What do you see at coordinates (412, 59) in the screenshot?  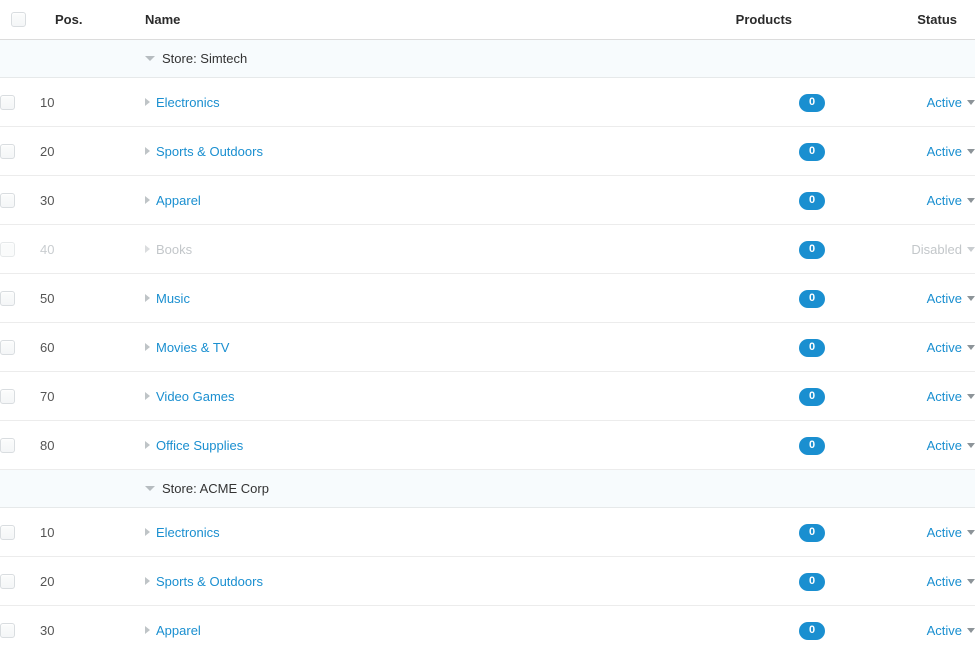 I see `group-label-cell: Store: Simtech` at bounding box center [412, 59].